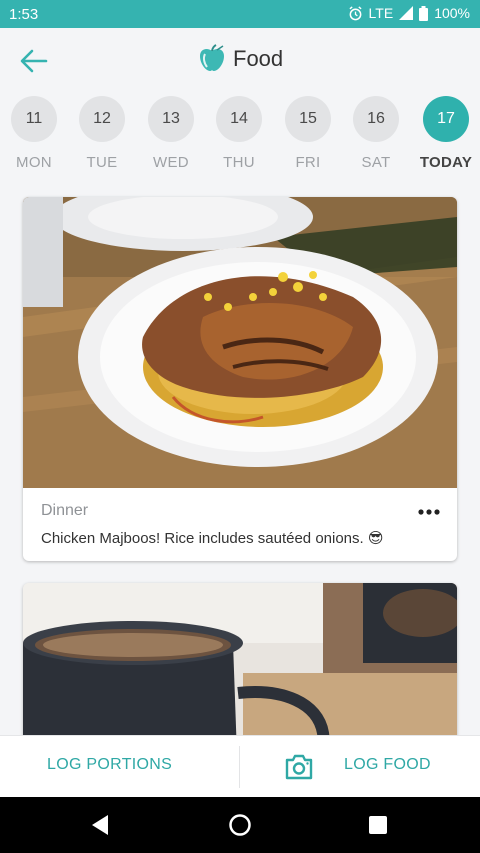 This screenshot has width=480, height=853. What do you see at coordinates (446, 162) in the screenshot?
I see `day-label: TODAY` at bounding box center [446, 162].